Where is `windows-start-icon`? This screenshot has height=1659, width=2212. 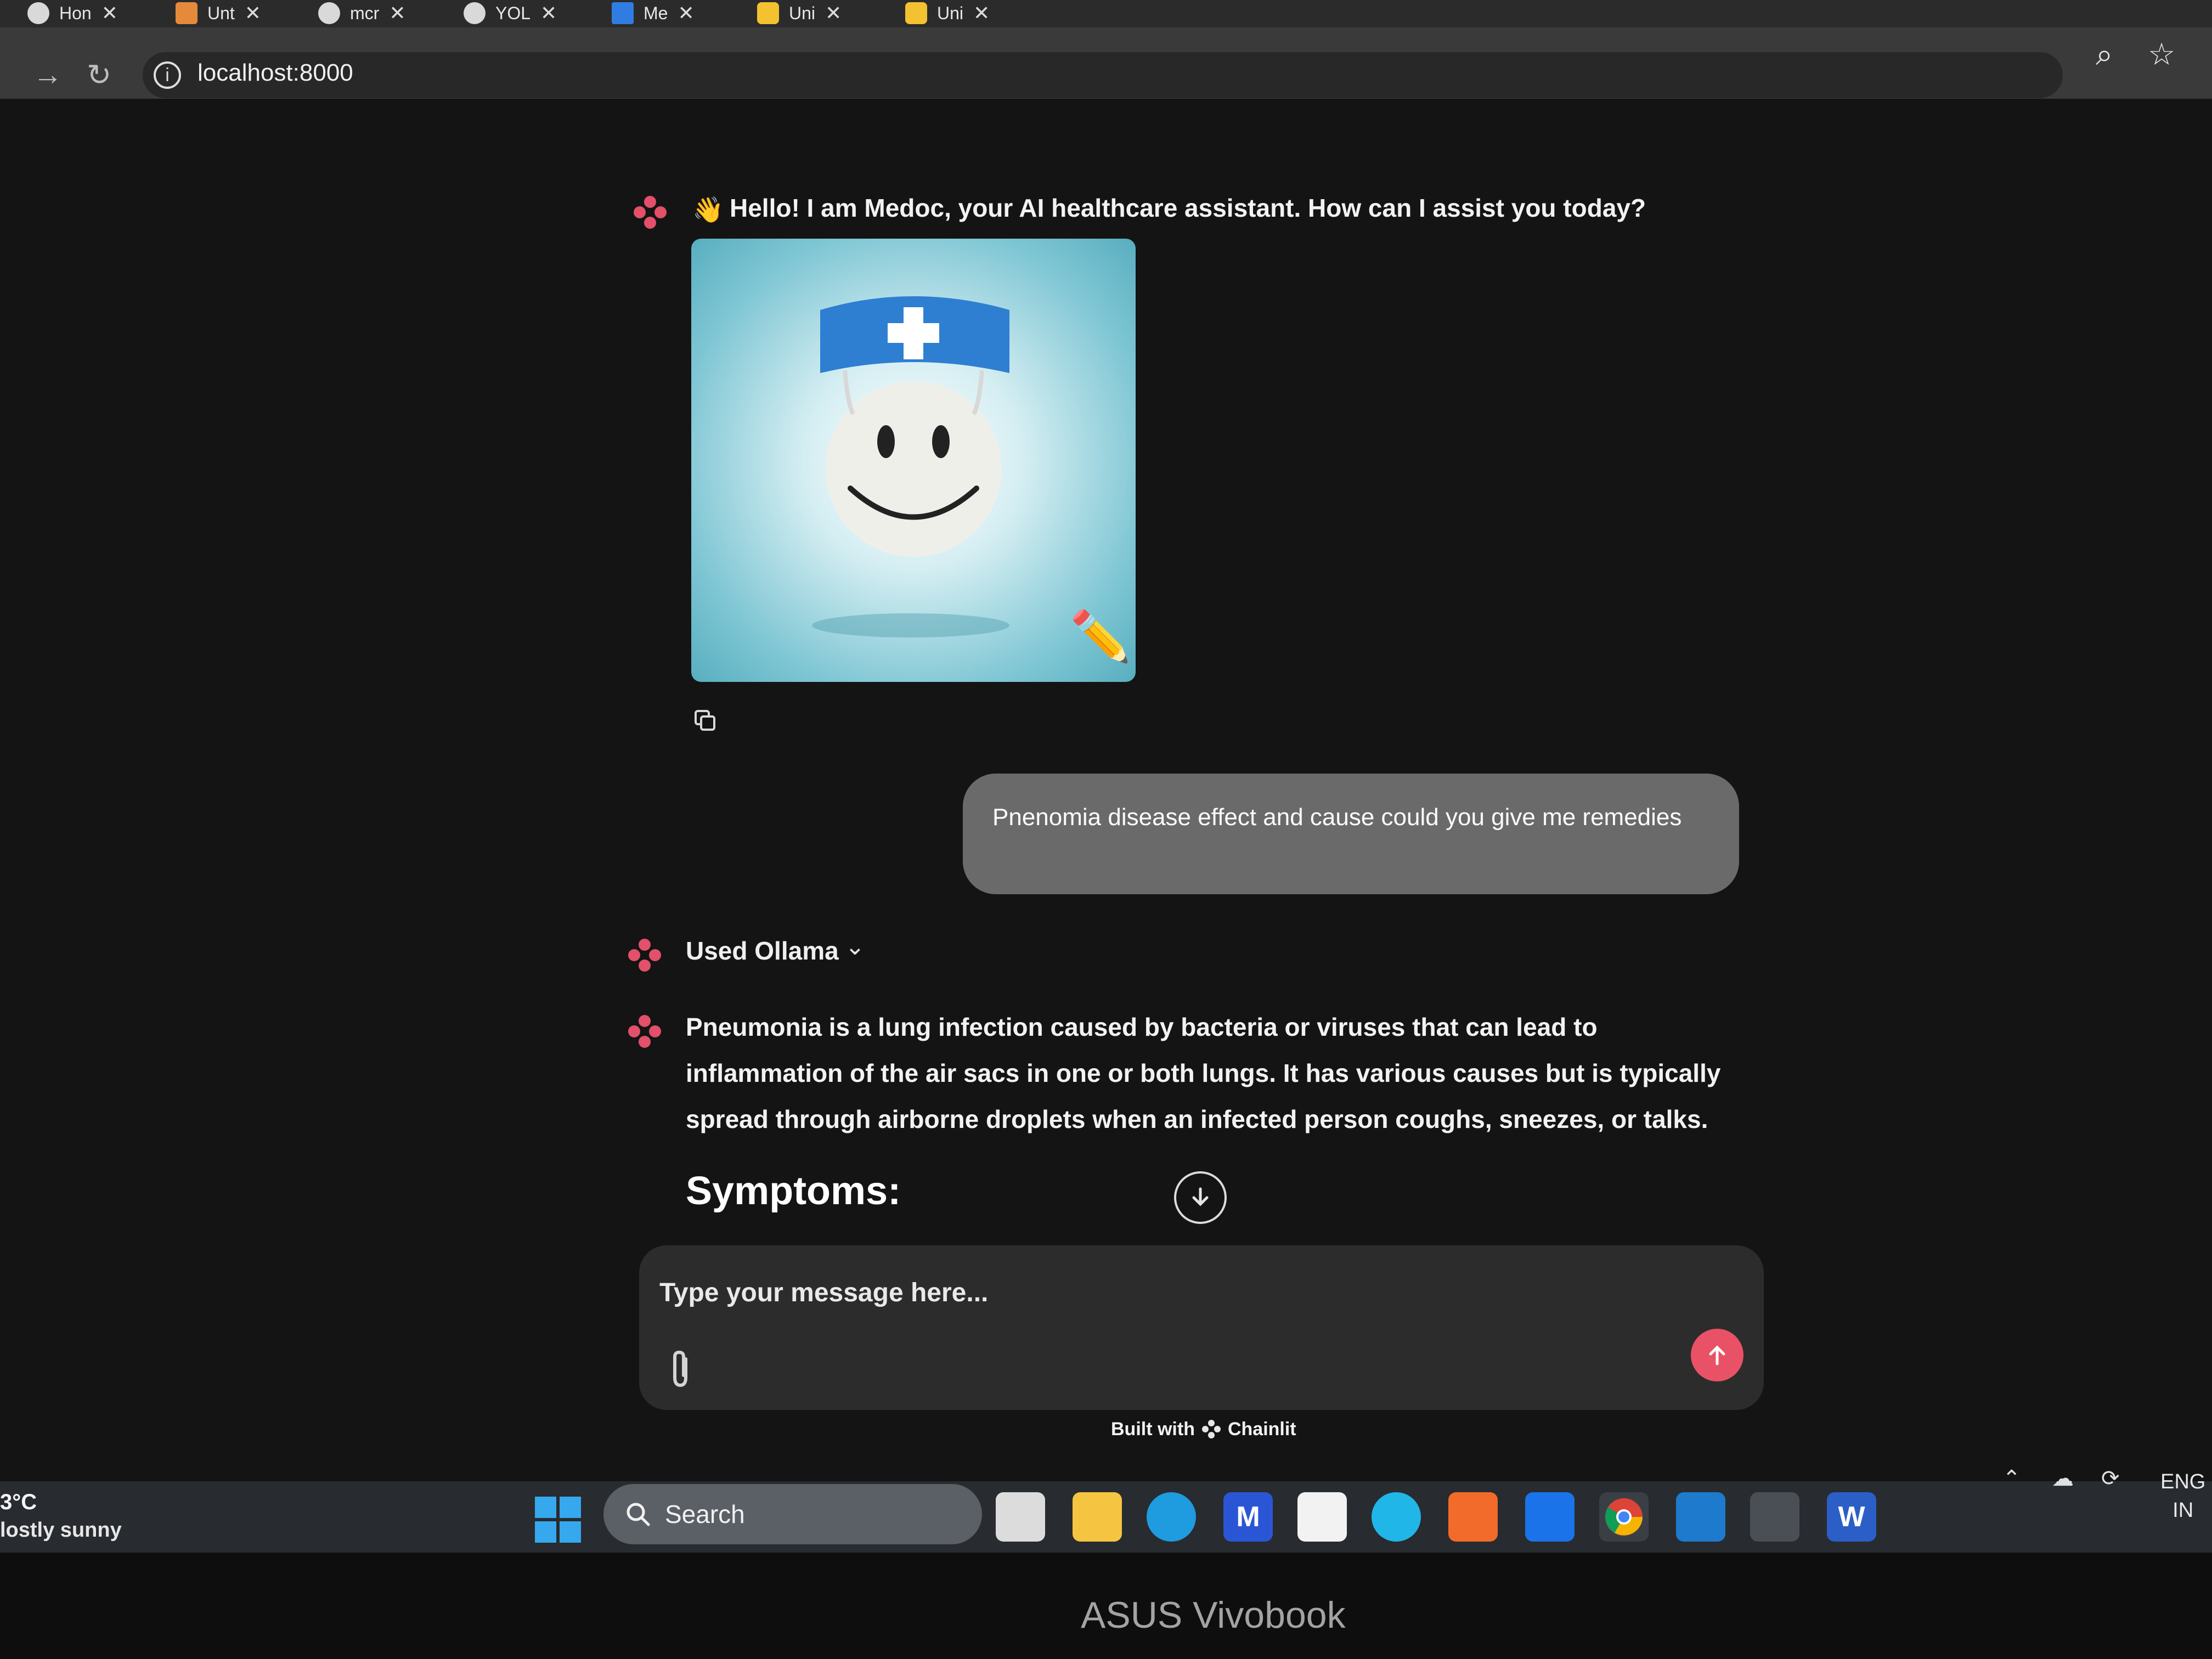
windows-start-icon is located at coordinates (558, 1520).